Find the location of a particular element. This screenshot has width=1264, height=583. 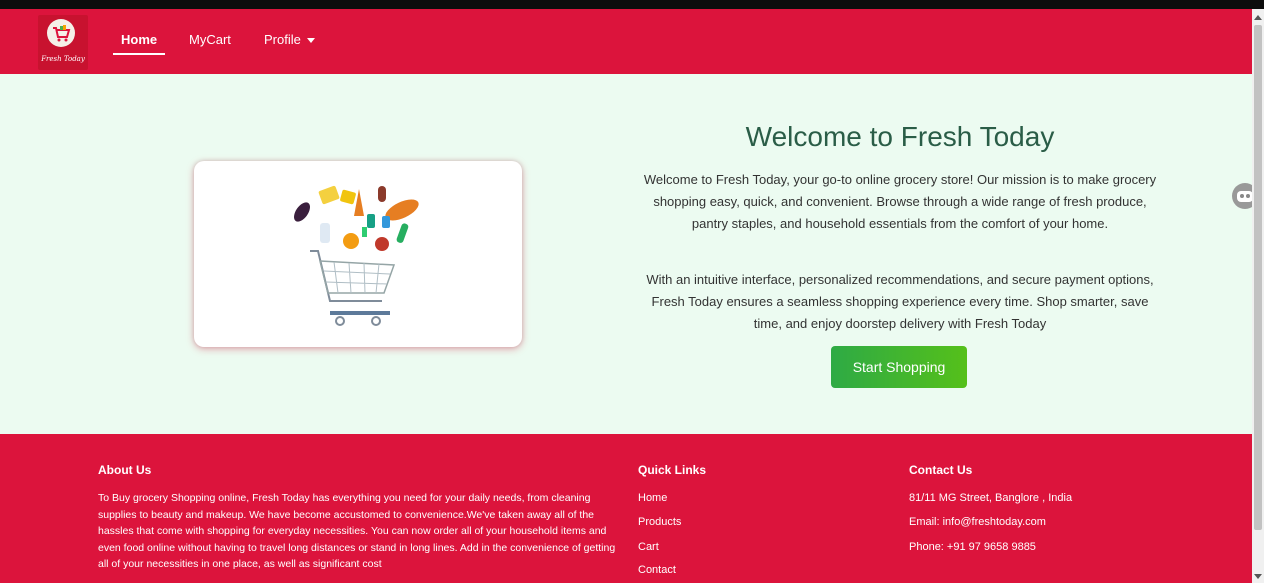

grocery-cart-illustration is located at coordinates (356, 255).